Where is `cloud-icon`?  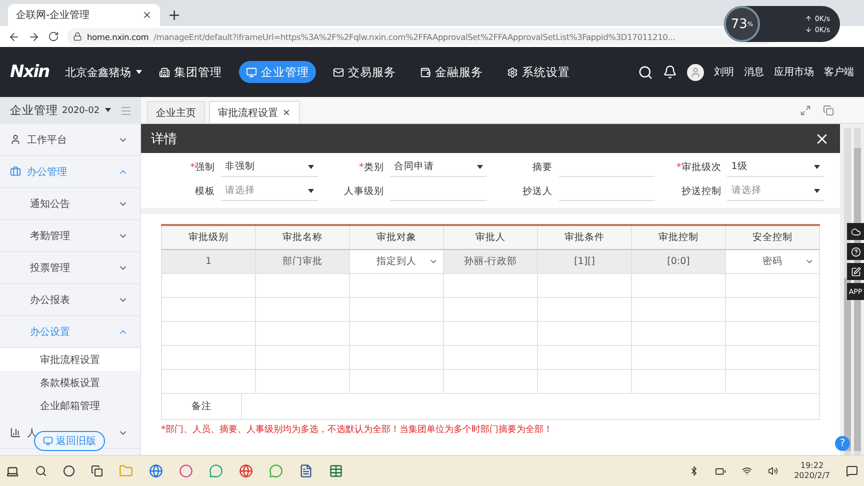 cloud-icon is located at coordinates (855, 231).